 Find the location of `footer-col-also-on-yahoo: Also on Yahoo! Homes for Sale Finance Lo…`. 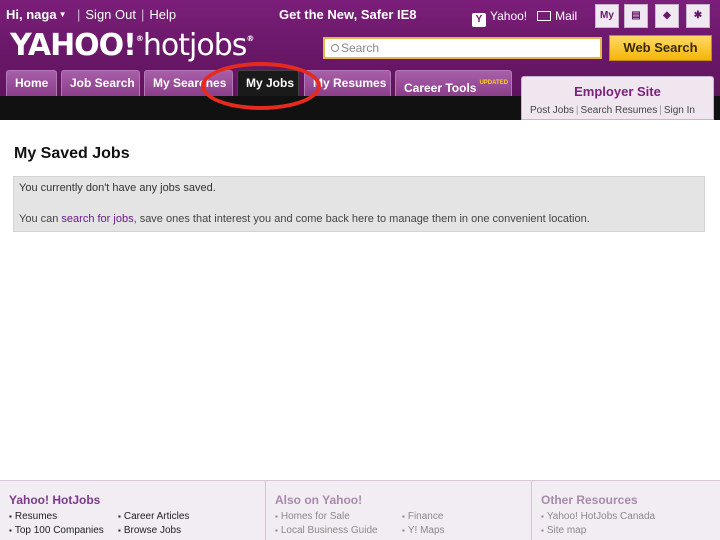

footer-col-also-on-yahoo: Also on Yahoo! Homes for Sale Finance Lo… is located at coordinates (398, 510).